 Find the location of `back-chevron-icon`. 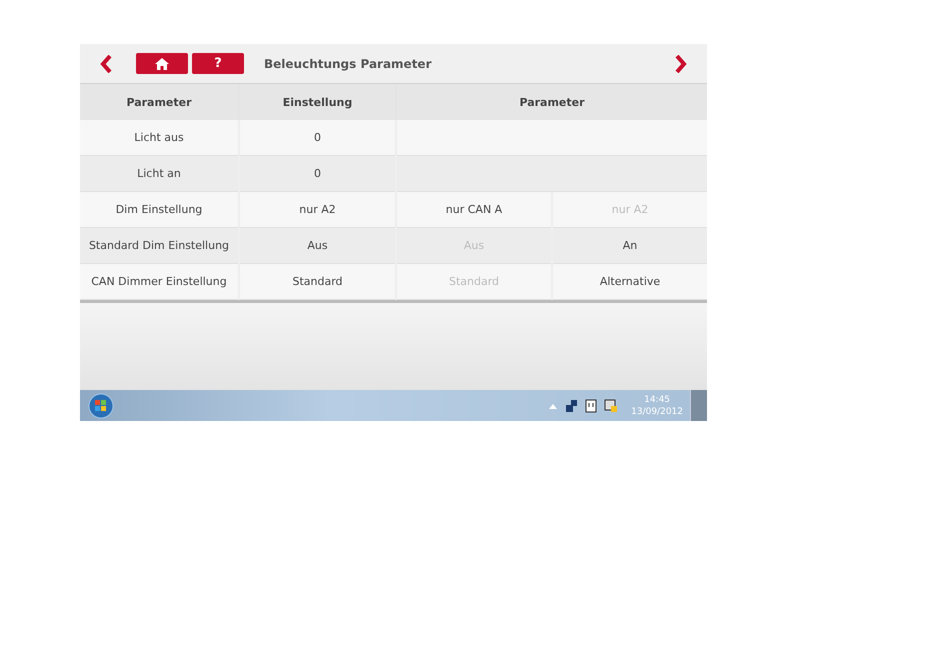

back-chevron-icon is located at coordinates (106, 63).